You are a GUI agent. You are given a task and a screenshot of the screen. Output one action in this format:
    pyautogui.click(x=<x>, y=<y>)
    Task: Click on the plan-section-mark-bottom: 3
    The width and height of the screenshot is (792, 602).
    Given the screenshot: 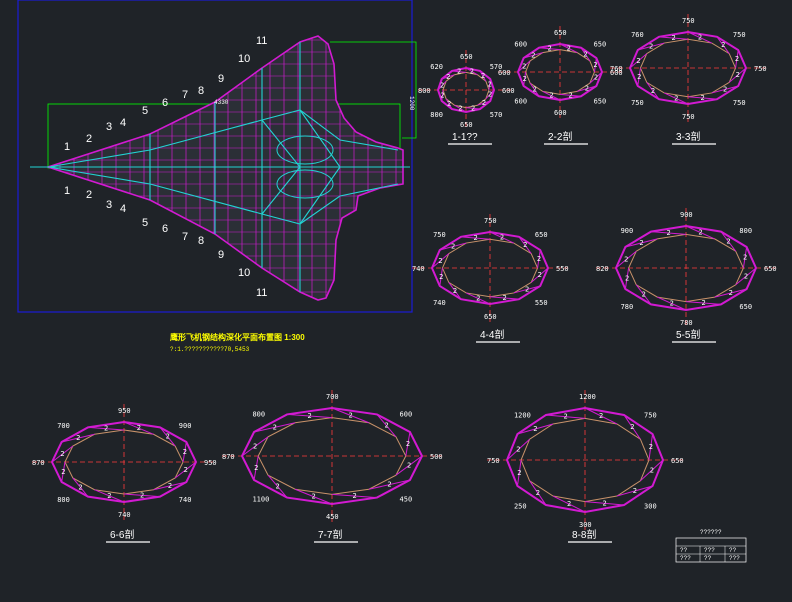 What is the action you would take?
    pyautogui.click(x=109, y=205)
    